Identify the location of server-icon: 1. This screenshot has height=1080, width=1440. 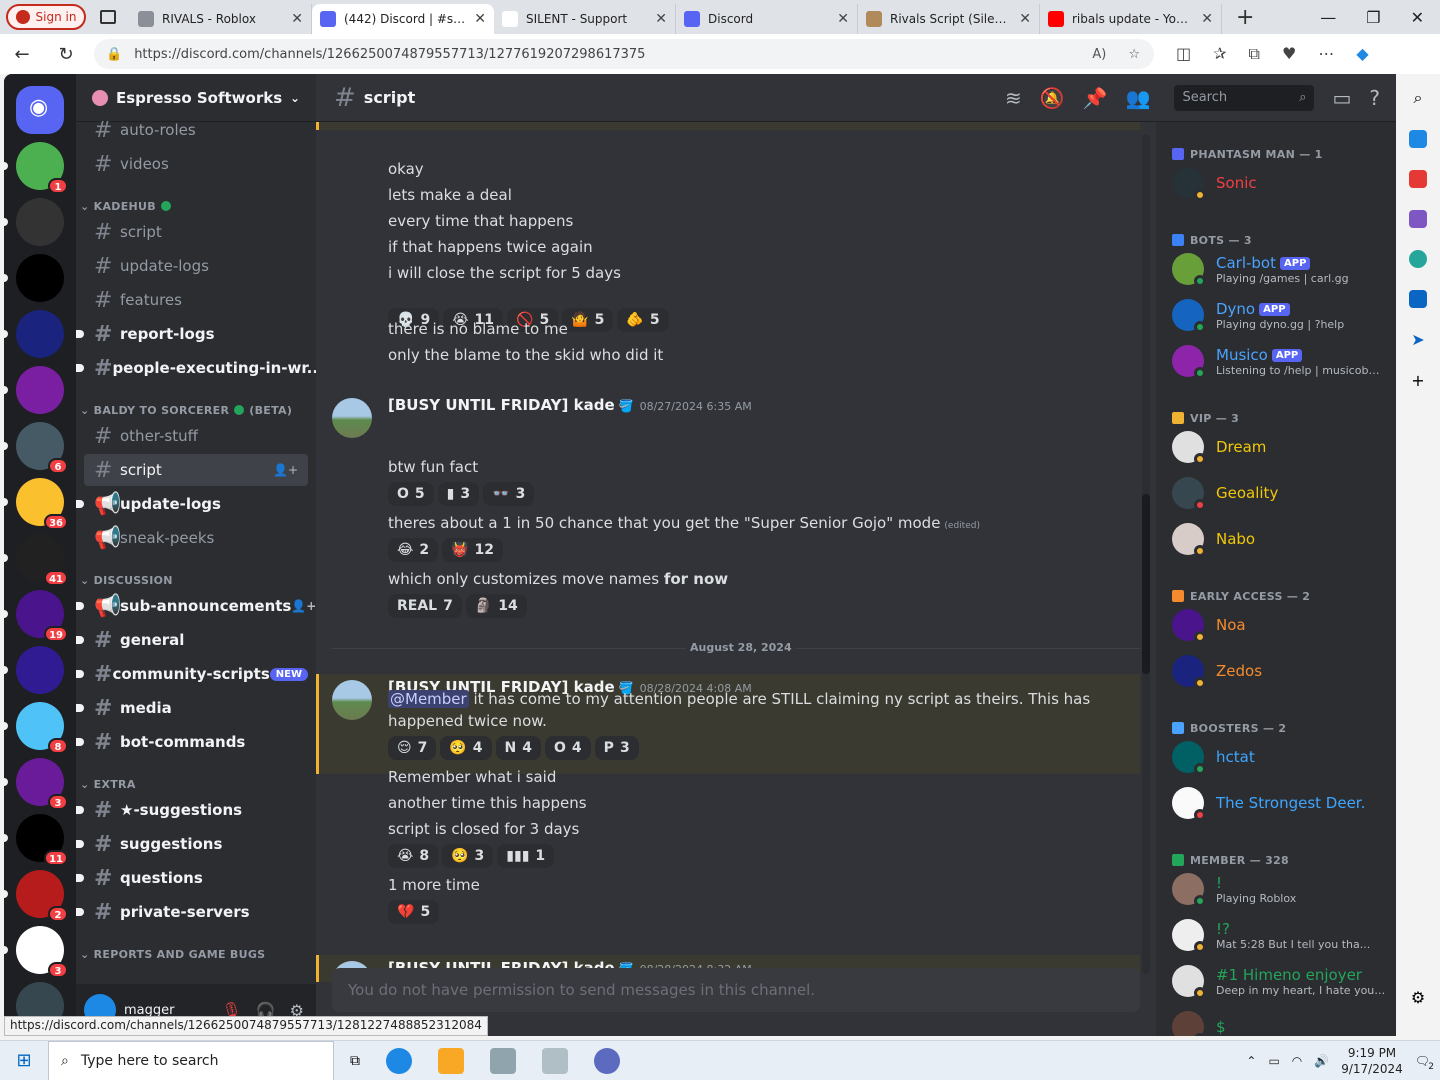
(42, 168).